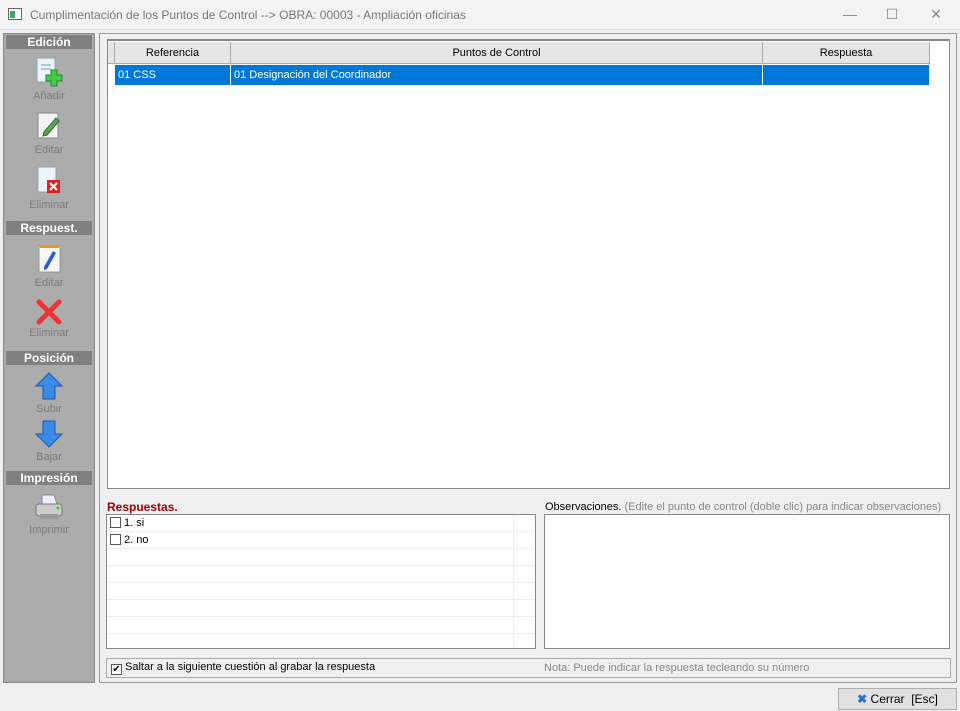 The width and height of the screenshot is (960, 711). Describe the element at coordinates (173, 53) in the screenshot. I see `column-header-referencia: Referencia` at that location.